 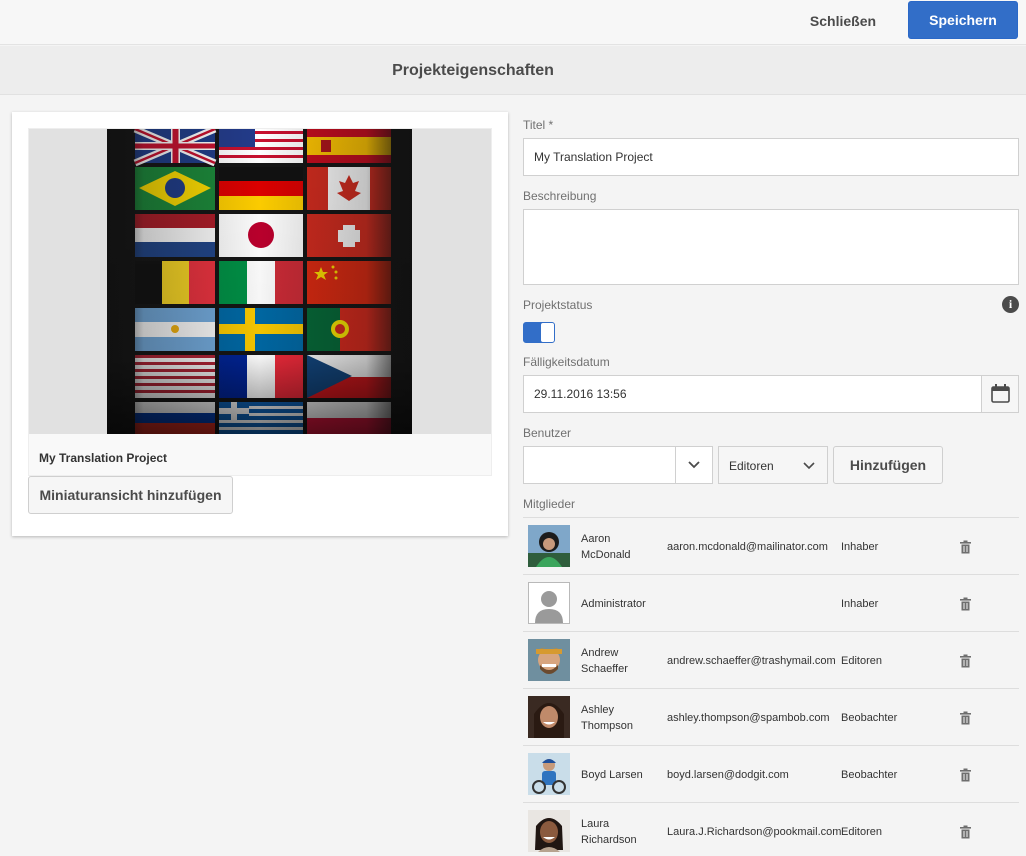 I want to click on save-button: Speichern, so click(x=963, y=20).